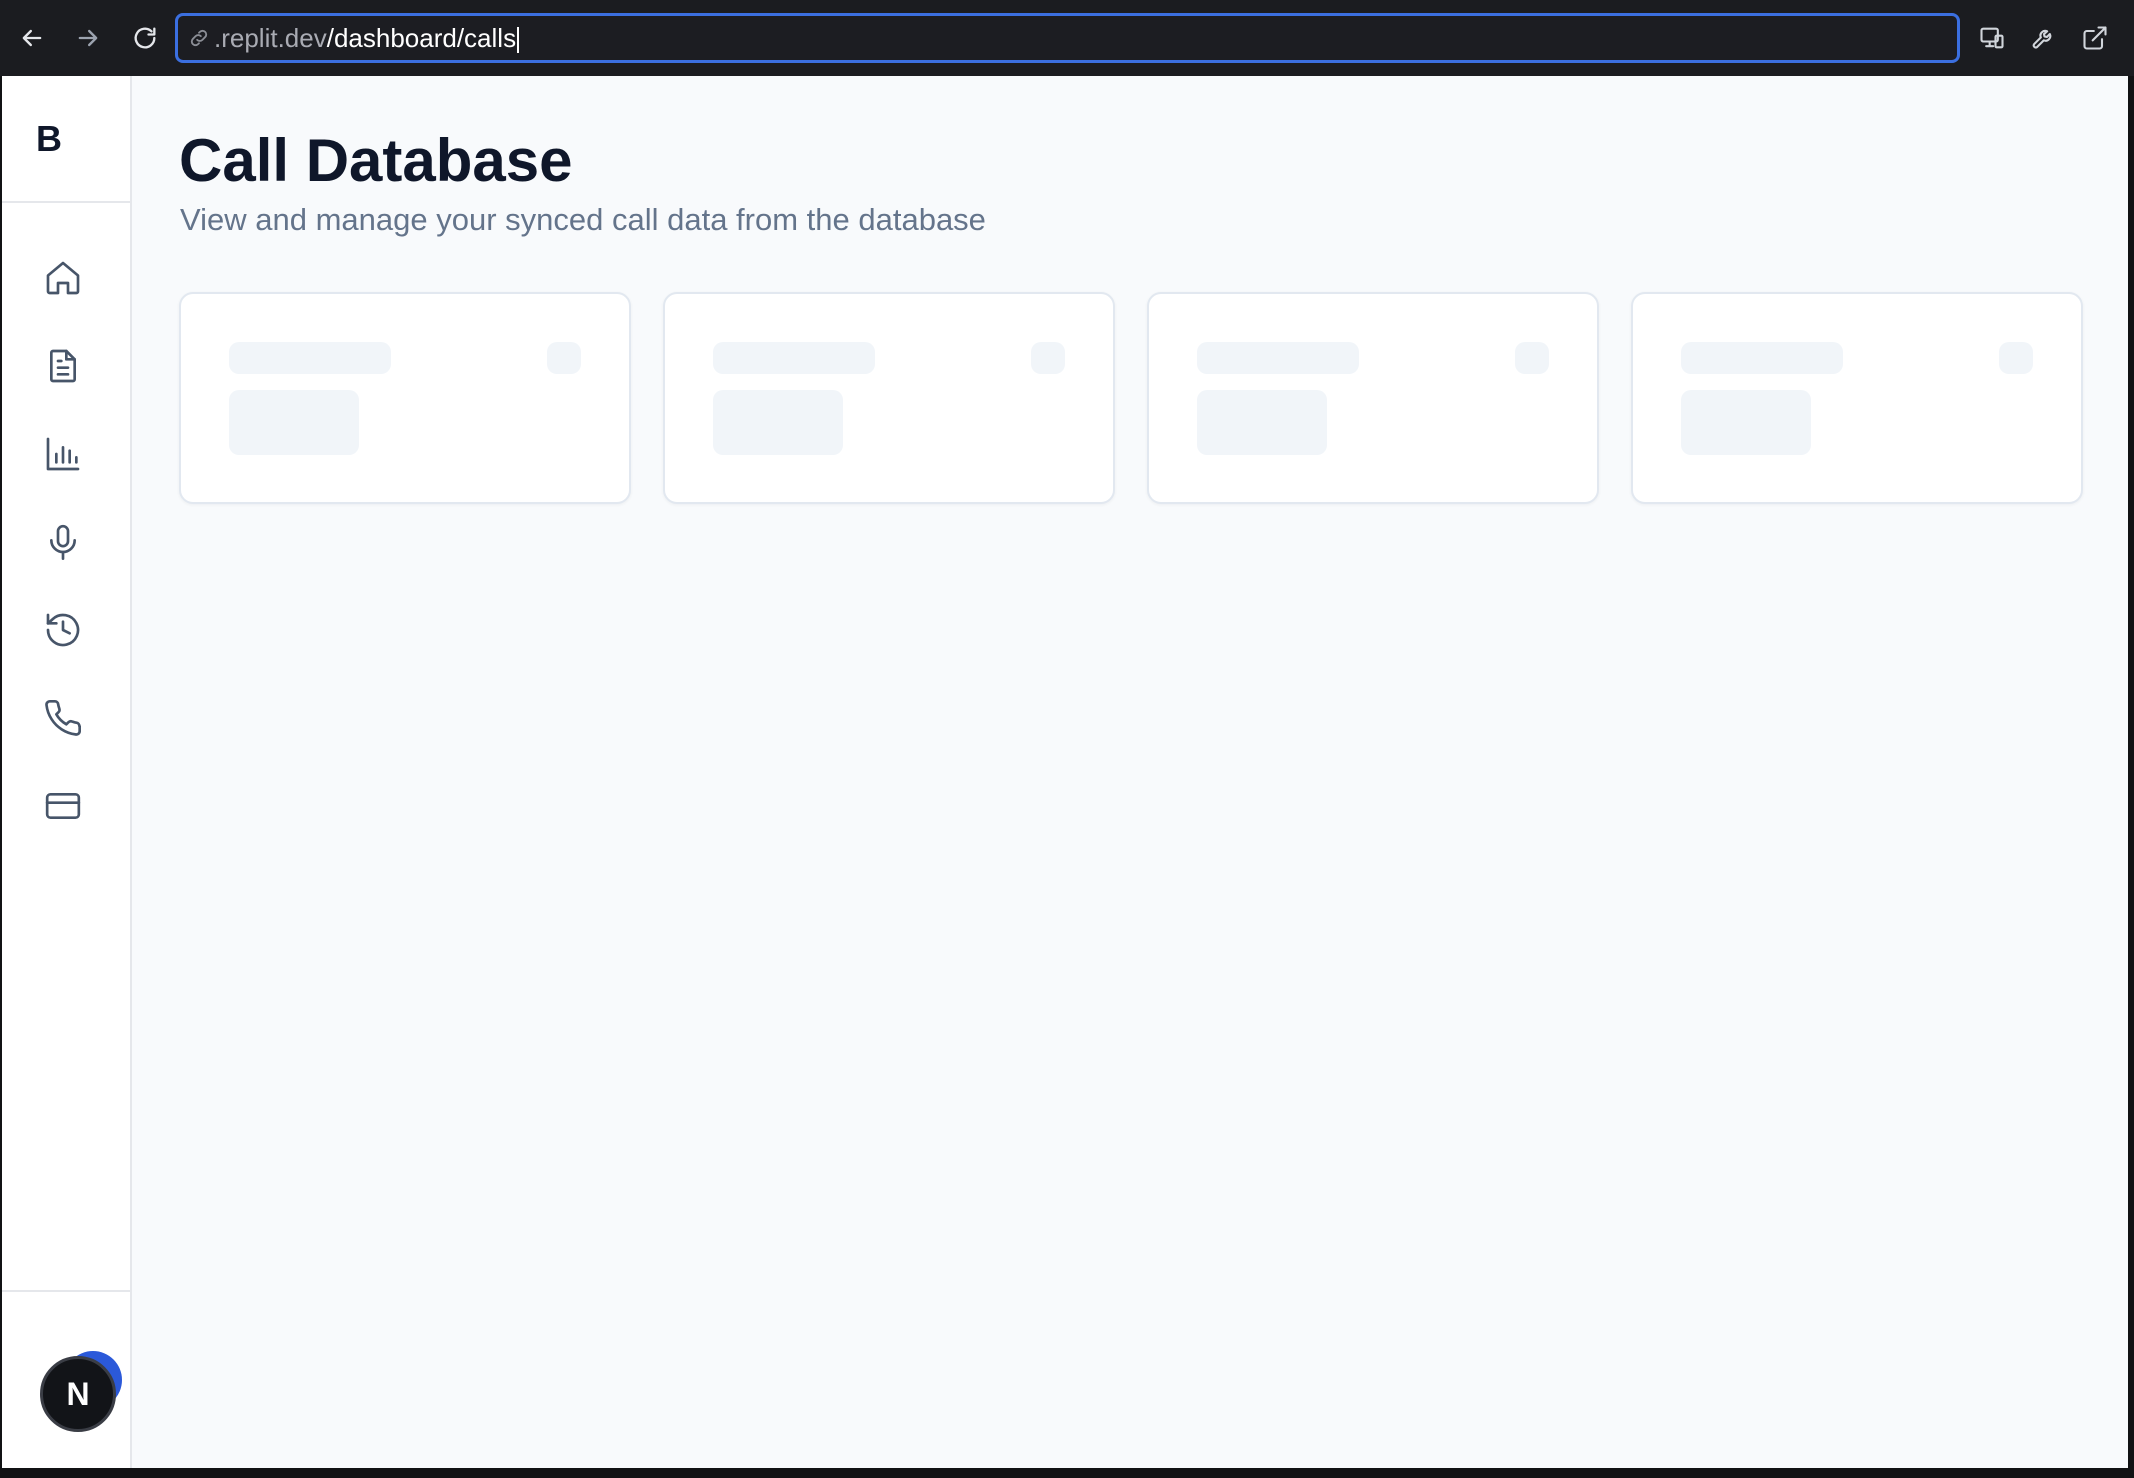 The image size is (2134, 1478). I want to click on sidebar-item-calls, so click(63, 718).